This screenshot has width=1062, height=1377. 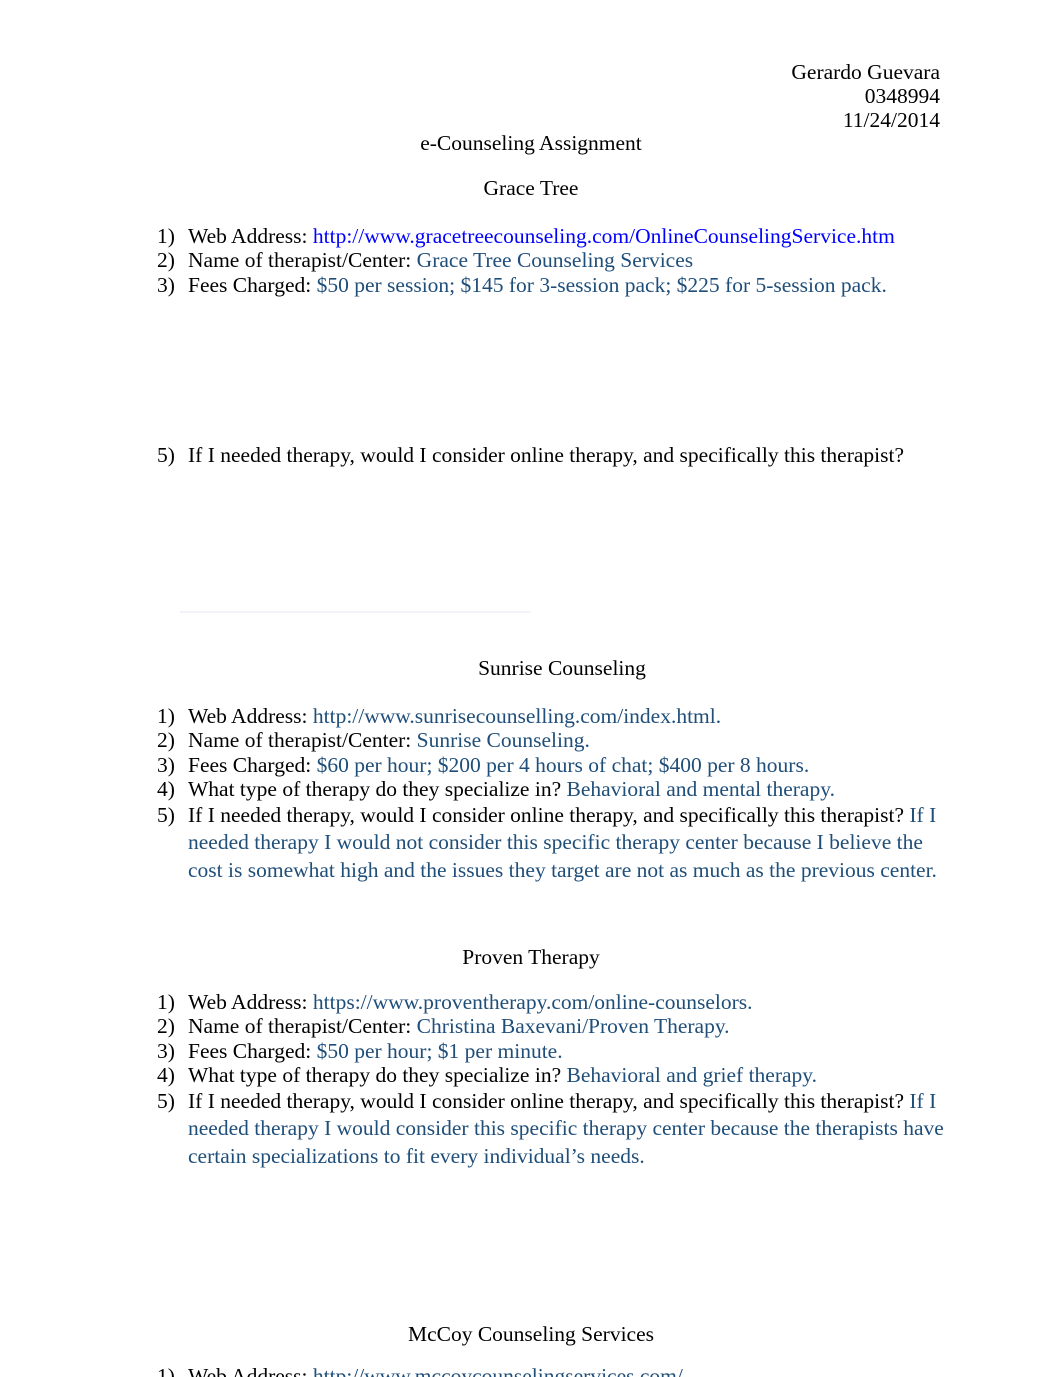 What do you see at coordinates (531, 188) in the screenshot?
I see `section-heading-grace-tree: Grace Tree` at bounding box center [531, 188].